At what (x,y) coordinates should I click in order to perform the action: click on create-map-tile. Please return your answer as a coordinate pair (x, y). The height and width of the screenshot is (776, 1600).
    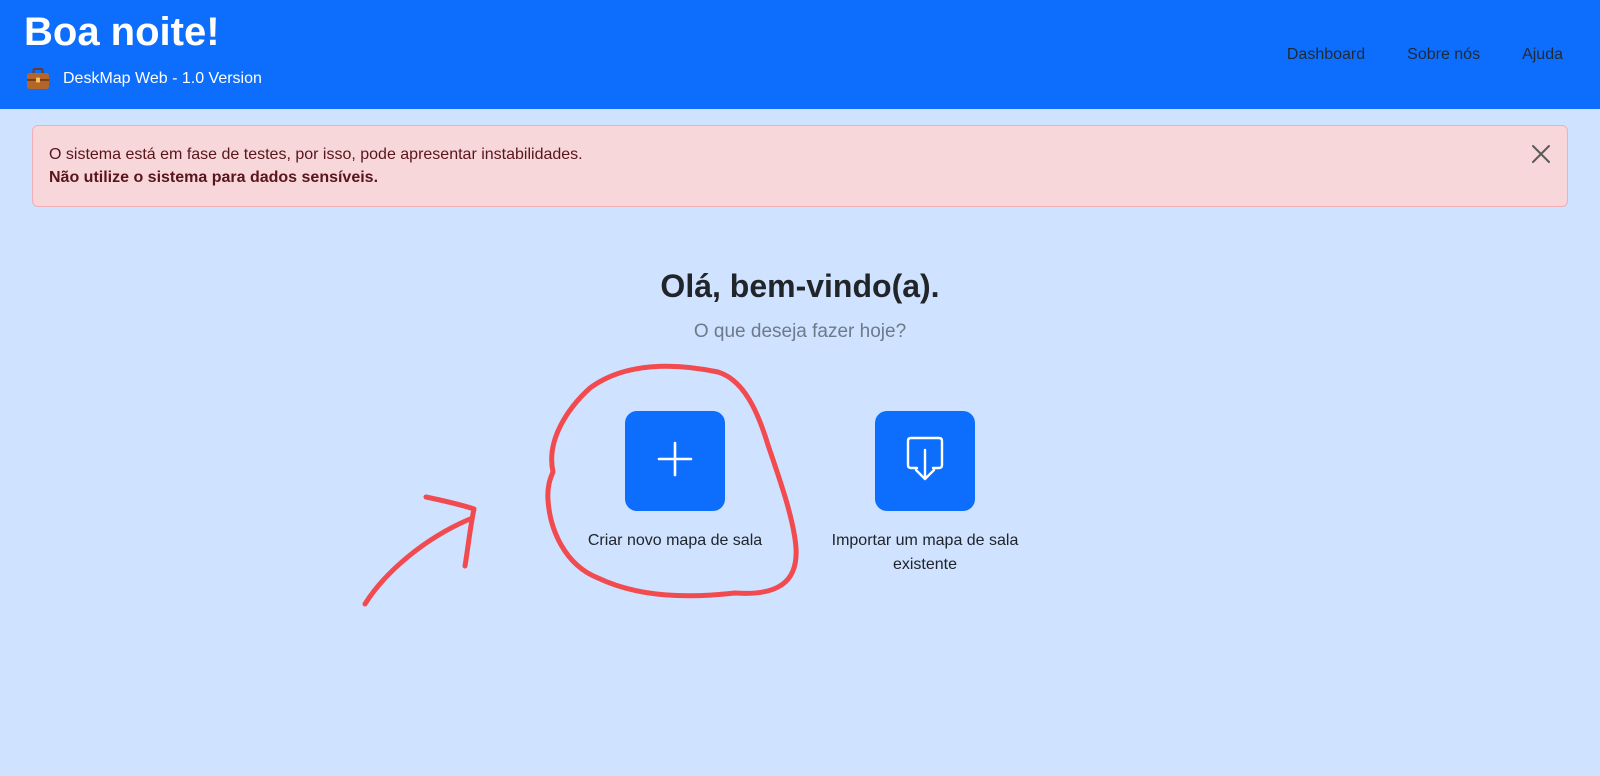
    Looking at the image, I should click on (675, 461).